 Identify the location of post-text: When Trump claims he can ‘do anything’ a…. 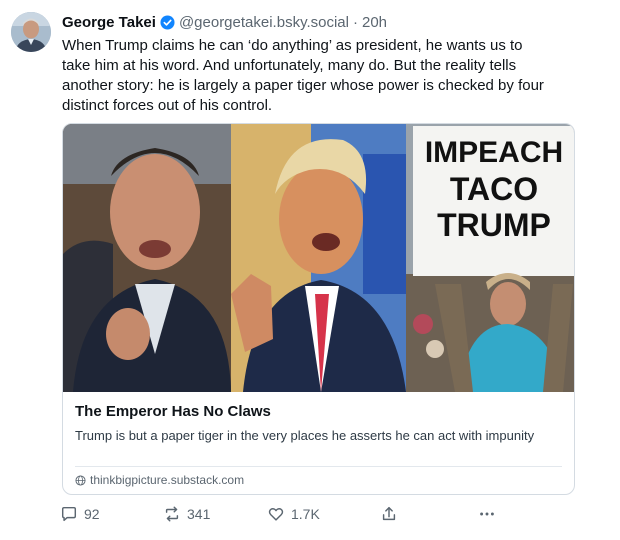
(303, 75).